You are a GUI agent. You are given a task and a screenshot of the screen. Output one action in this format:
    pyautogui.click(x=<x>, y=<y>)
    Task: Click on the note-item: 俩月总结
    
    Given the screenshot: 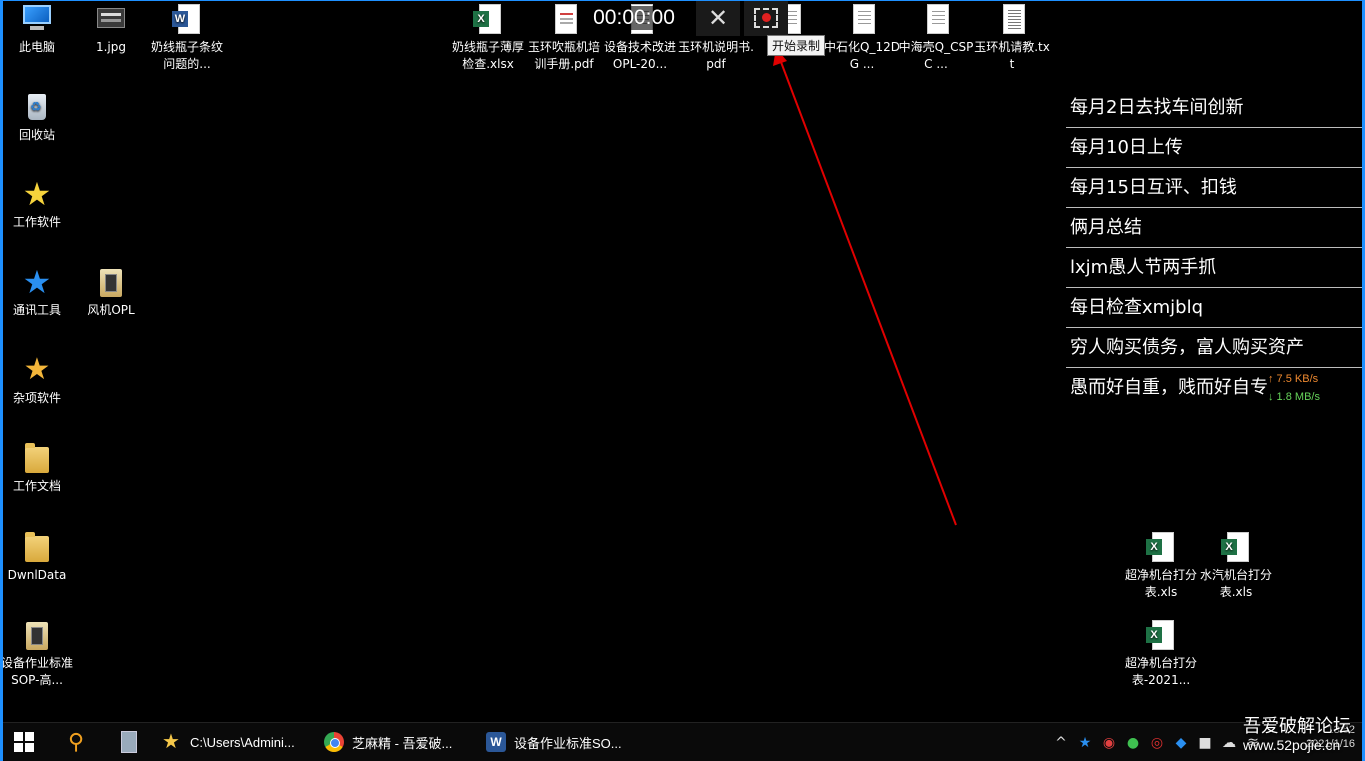 What is the action you would take?
    pyautogui.click(x=1214, y=228)
    